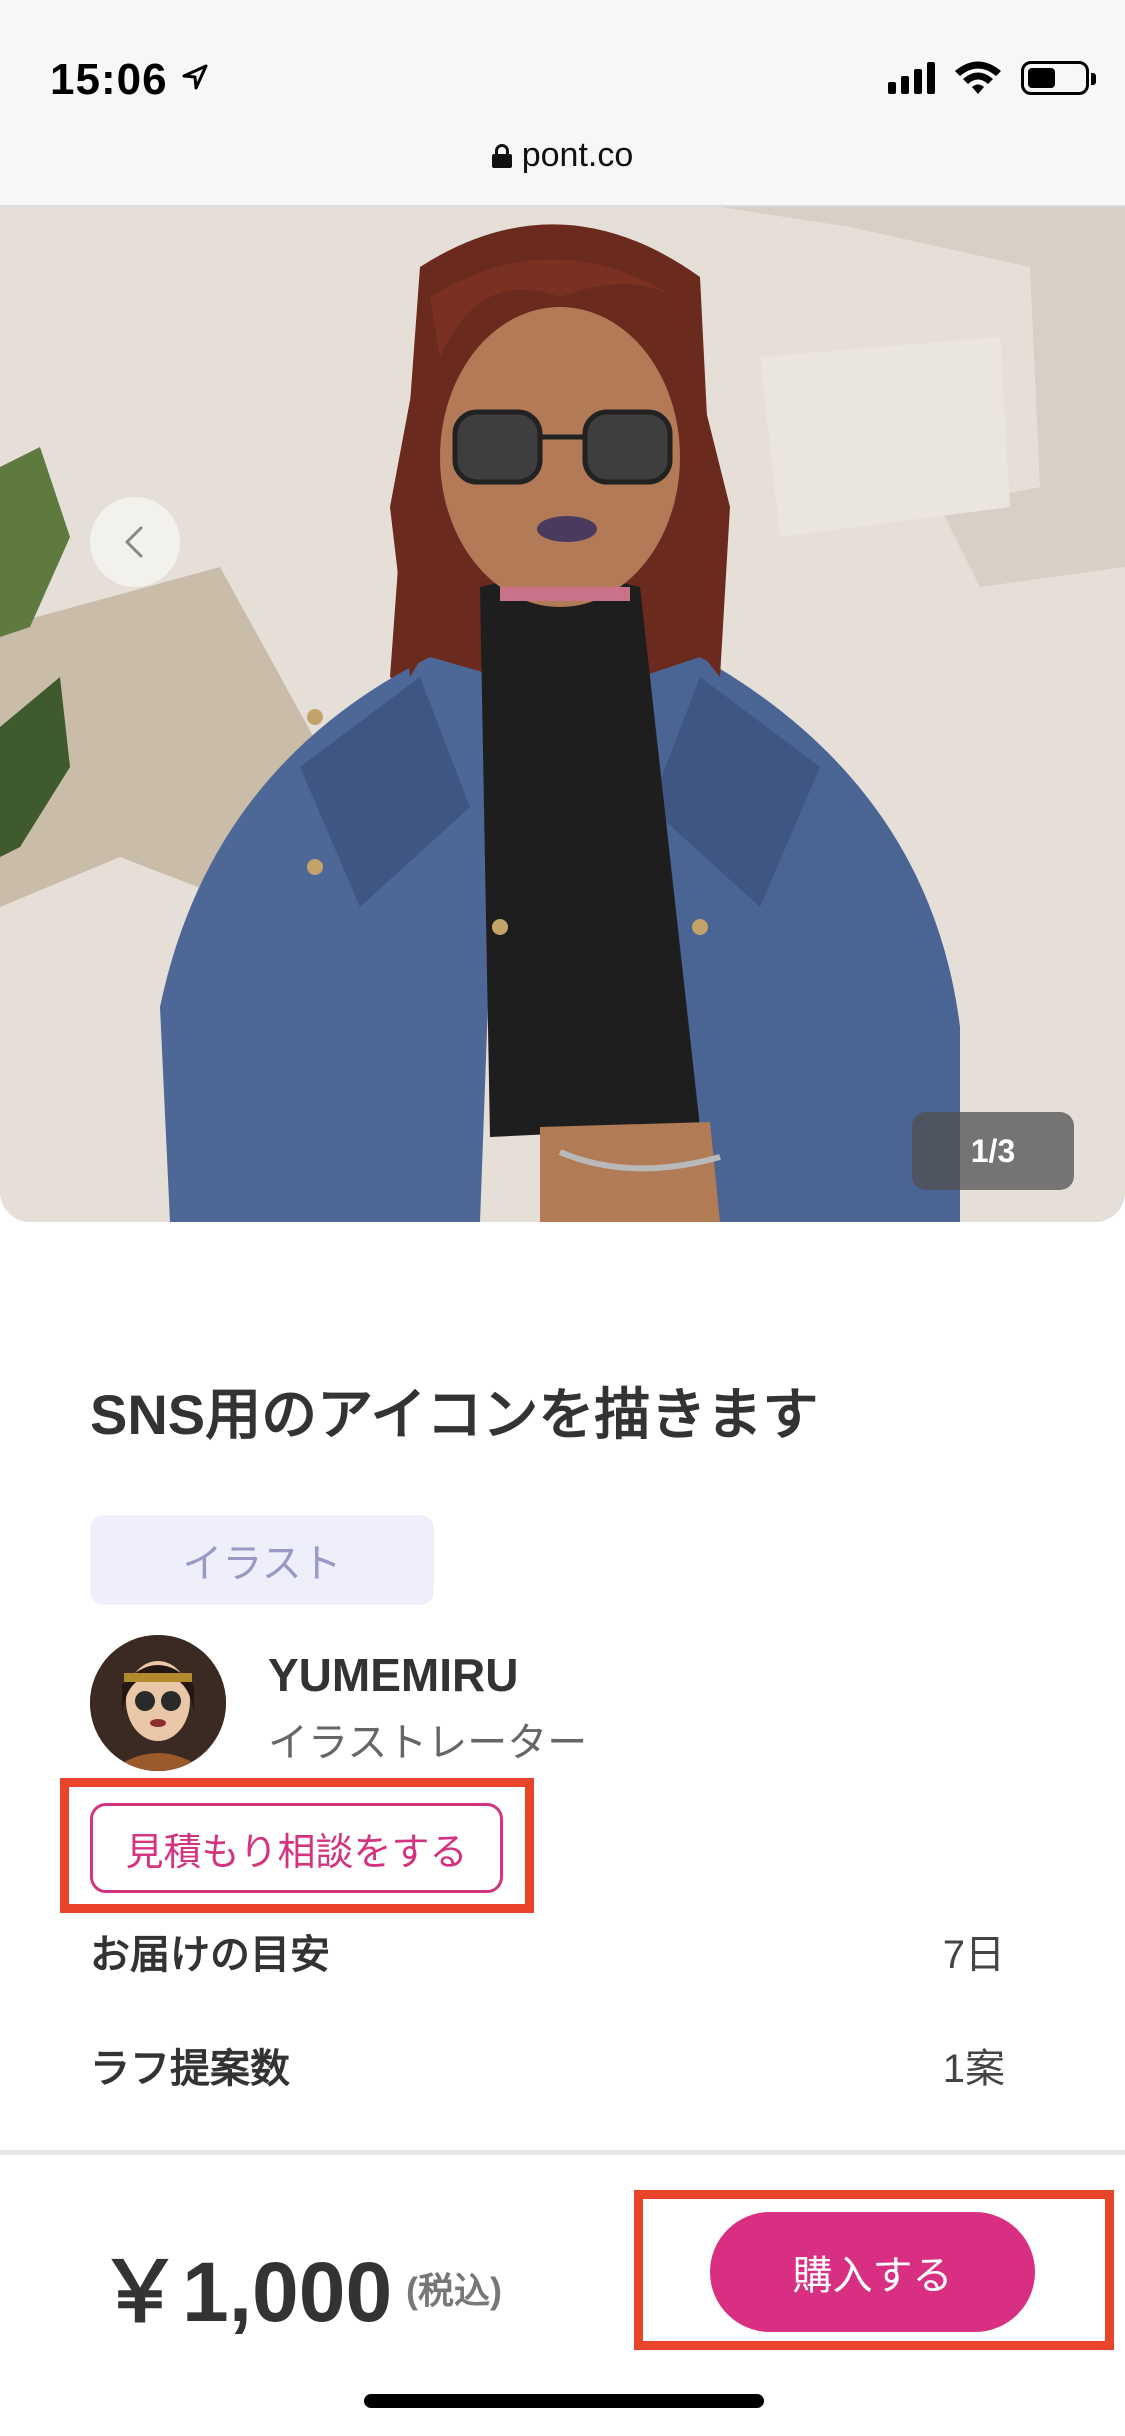 The height and width of the screenshot is (2436, 1125). I want to click on battery-icon, so click(1058, 78).